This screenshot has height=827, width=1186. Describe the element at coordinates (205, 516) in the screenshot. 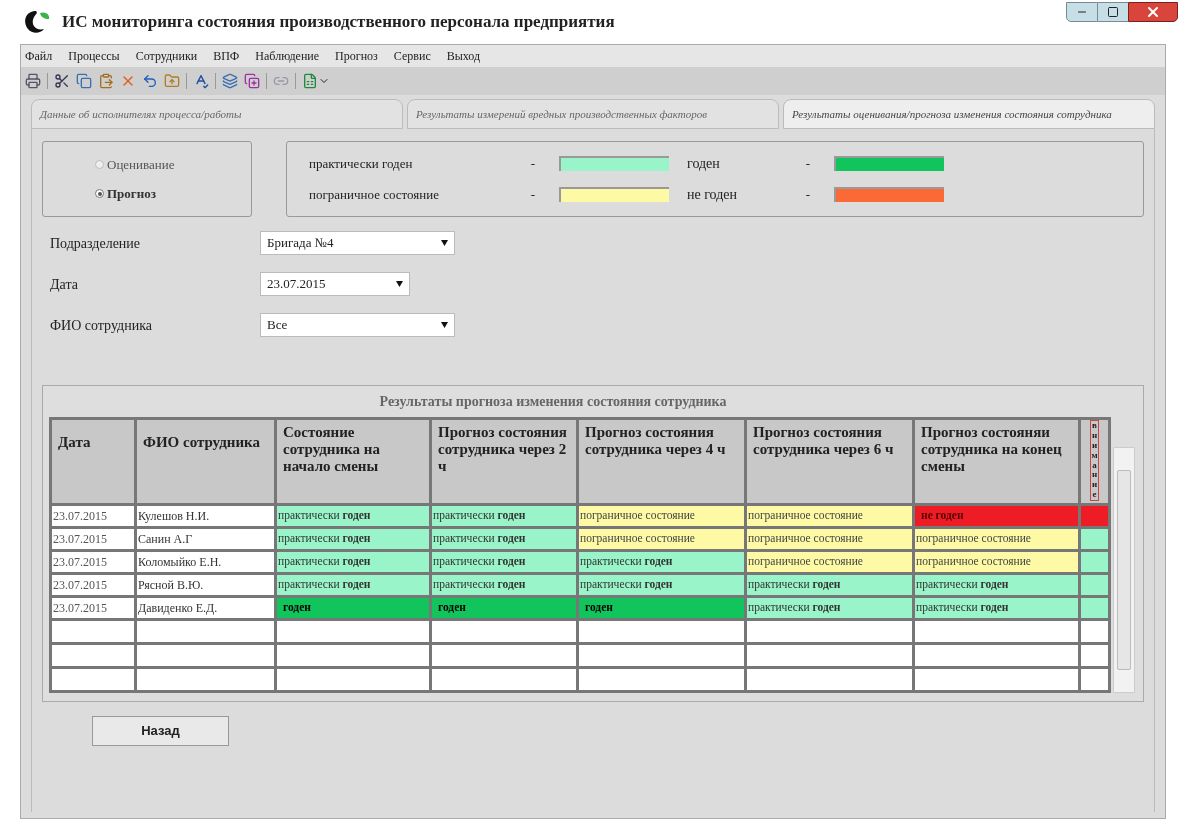

I see `table-cell: Кулешов Н.И.` at that location.